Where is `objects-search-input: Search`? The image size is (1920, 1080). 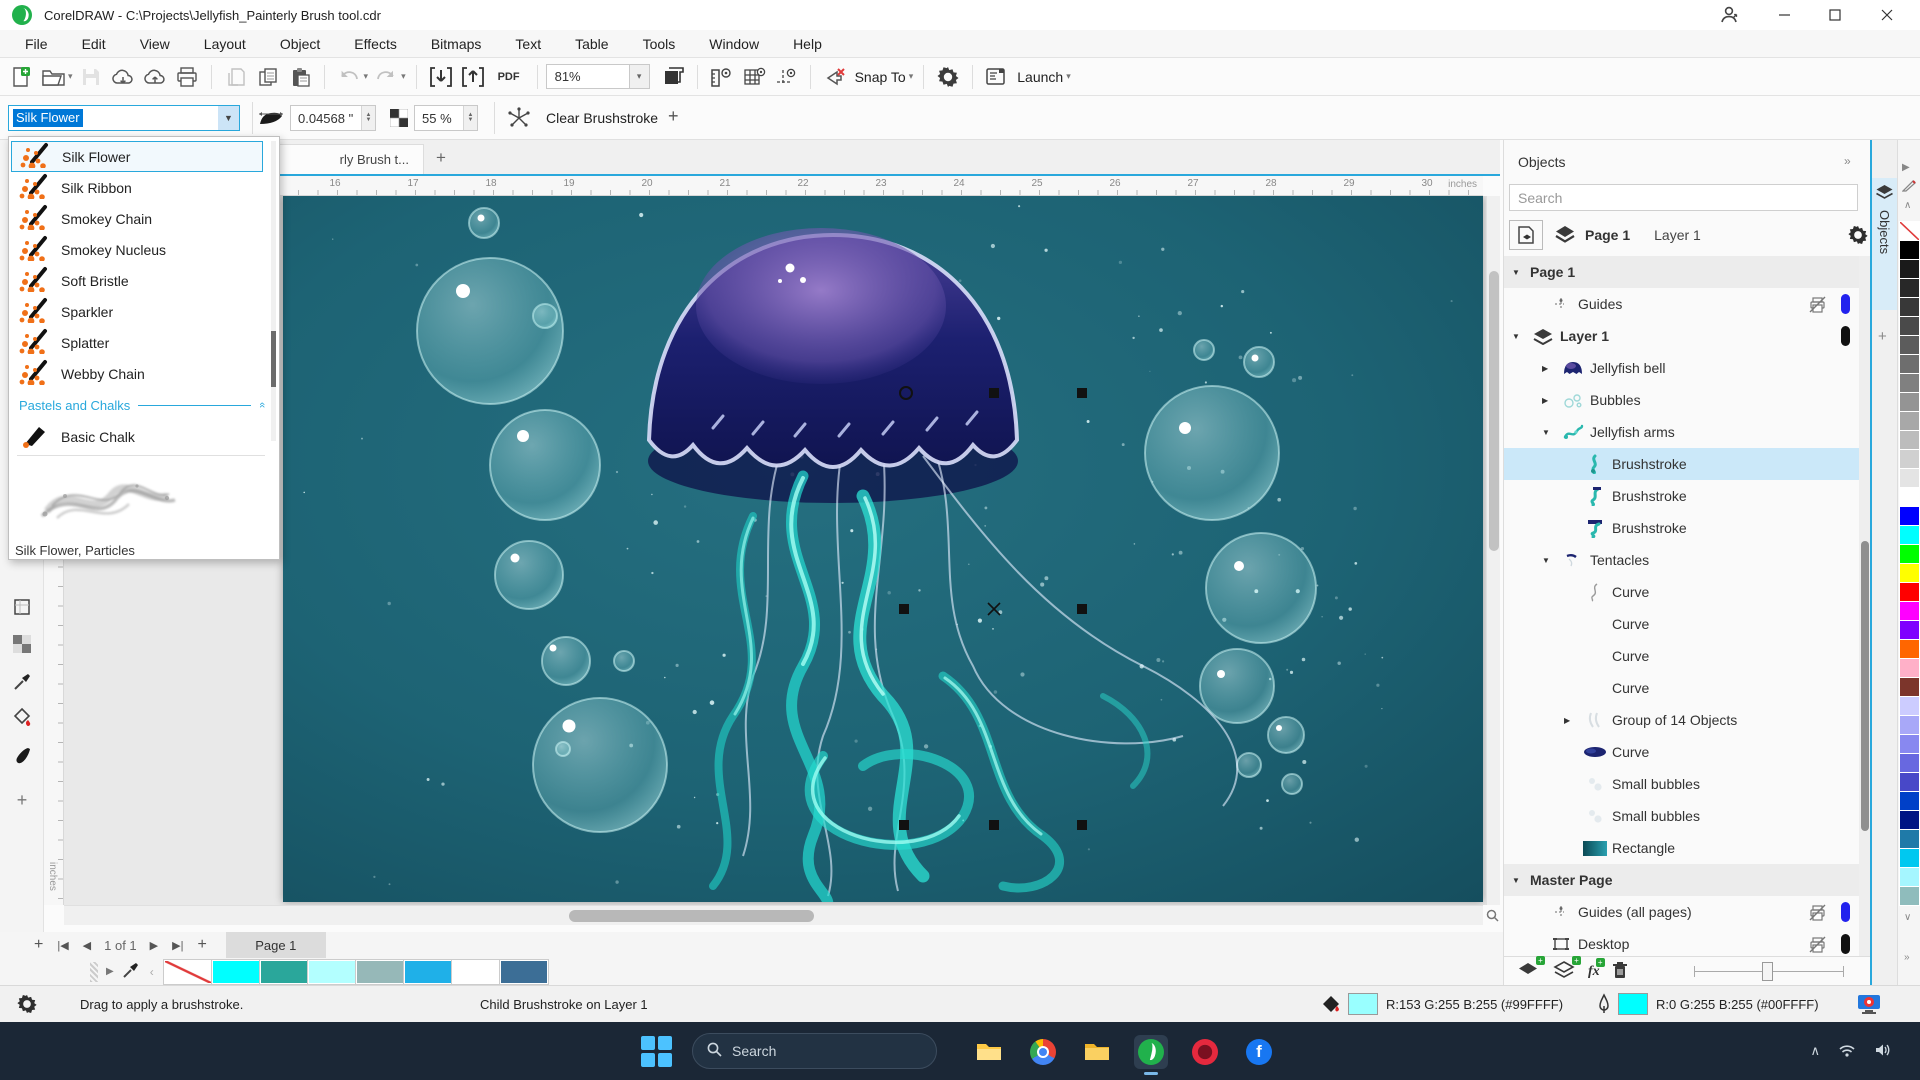
objects-search-input: Search is located at coordinates (1683, 197).